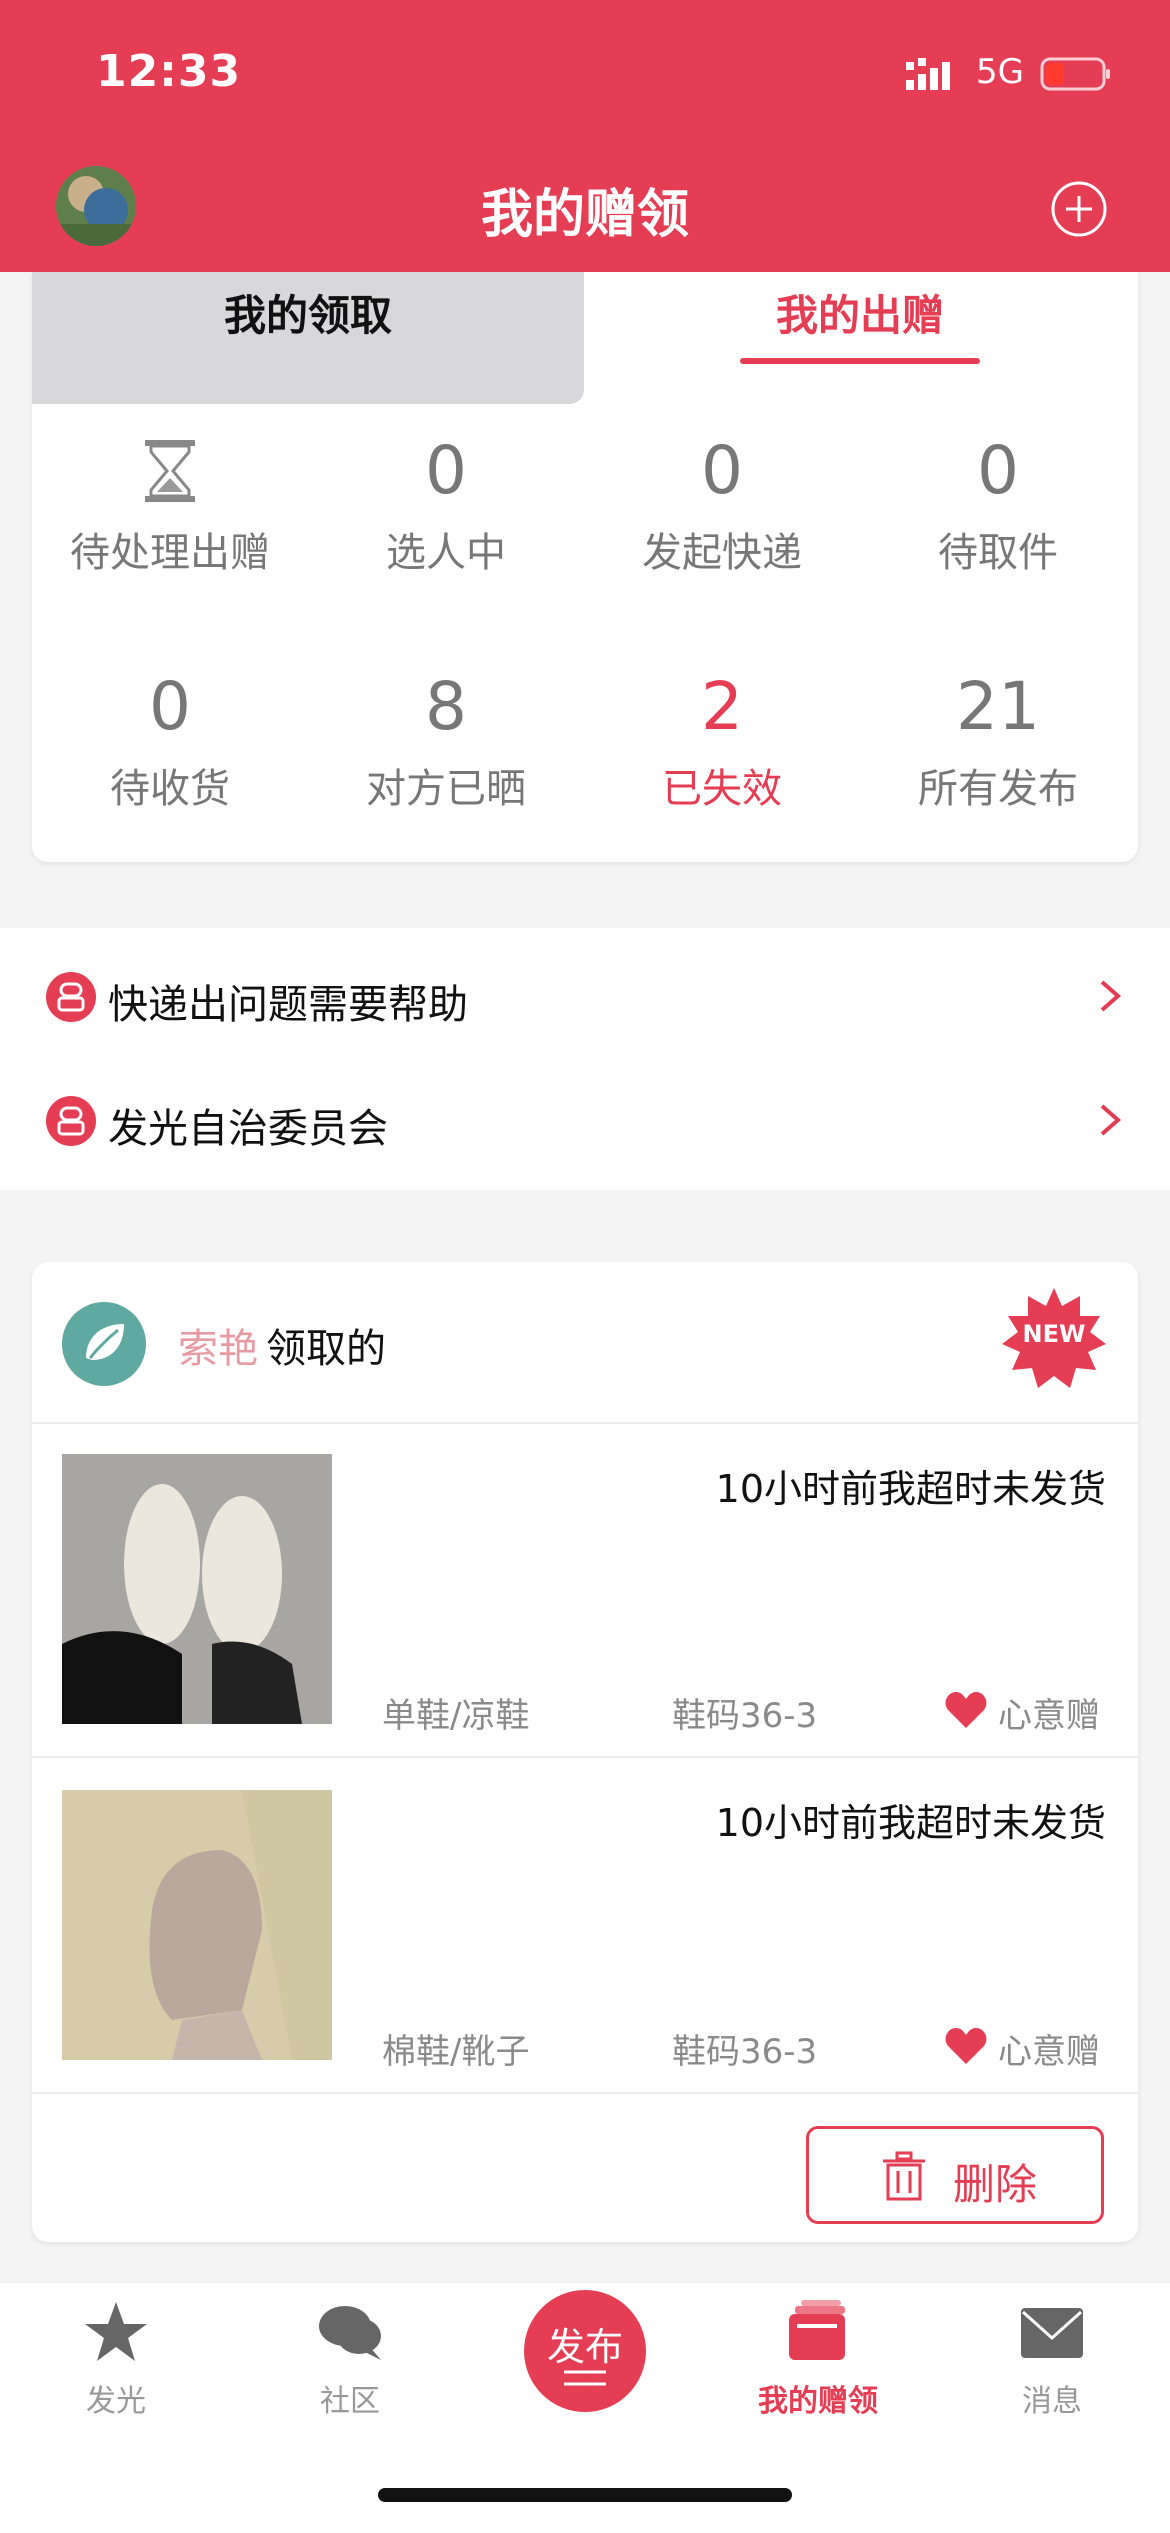 The image size is (1170, 2533). What do you see at coordinates (818, 2401) in the screenshot?
I see `nav-label: 我的赠领` at bounding box center [818, 2401].